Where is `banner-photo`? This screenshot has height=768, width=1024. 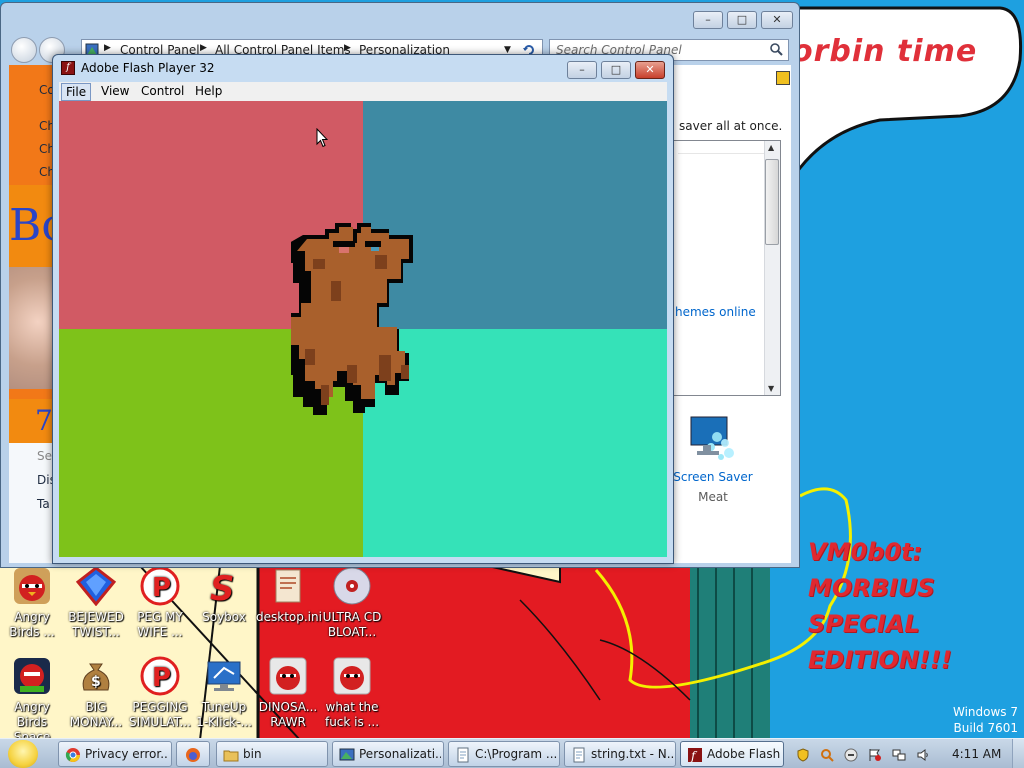
banner-photo is located at coordinates (33, 328).